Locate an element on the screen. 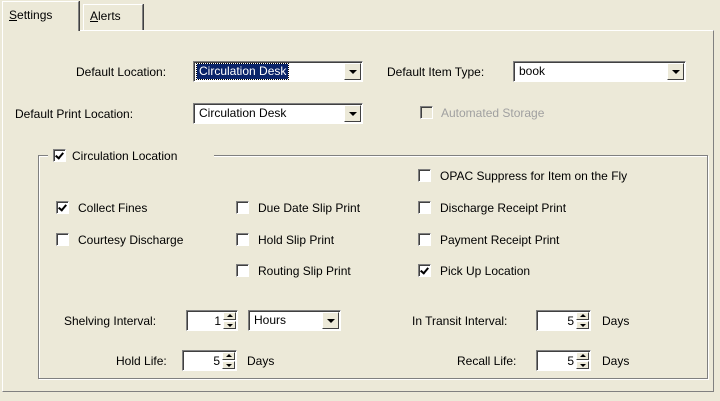  discharge-receipt-print-checkbox is located at coordinates (424, 207).